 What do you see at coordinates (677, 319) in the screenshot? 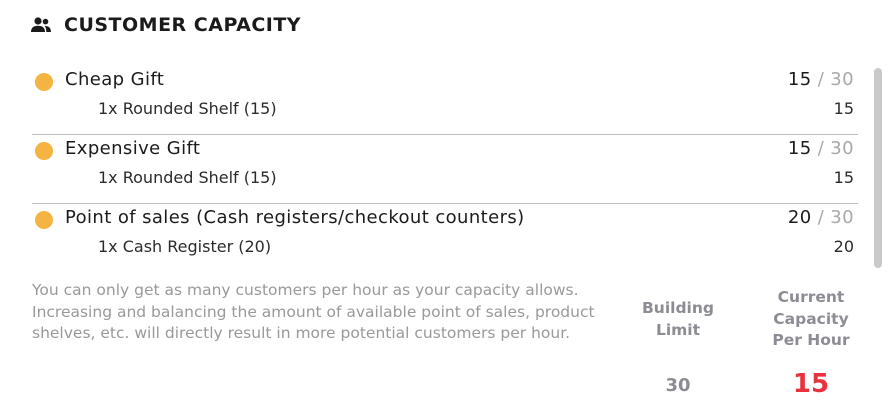
I see `building-limit-label: Building Limit` at bounding box center [677, 319].